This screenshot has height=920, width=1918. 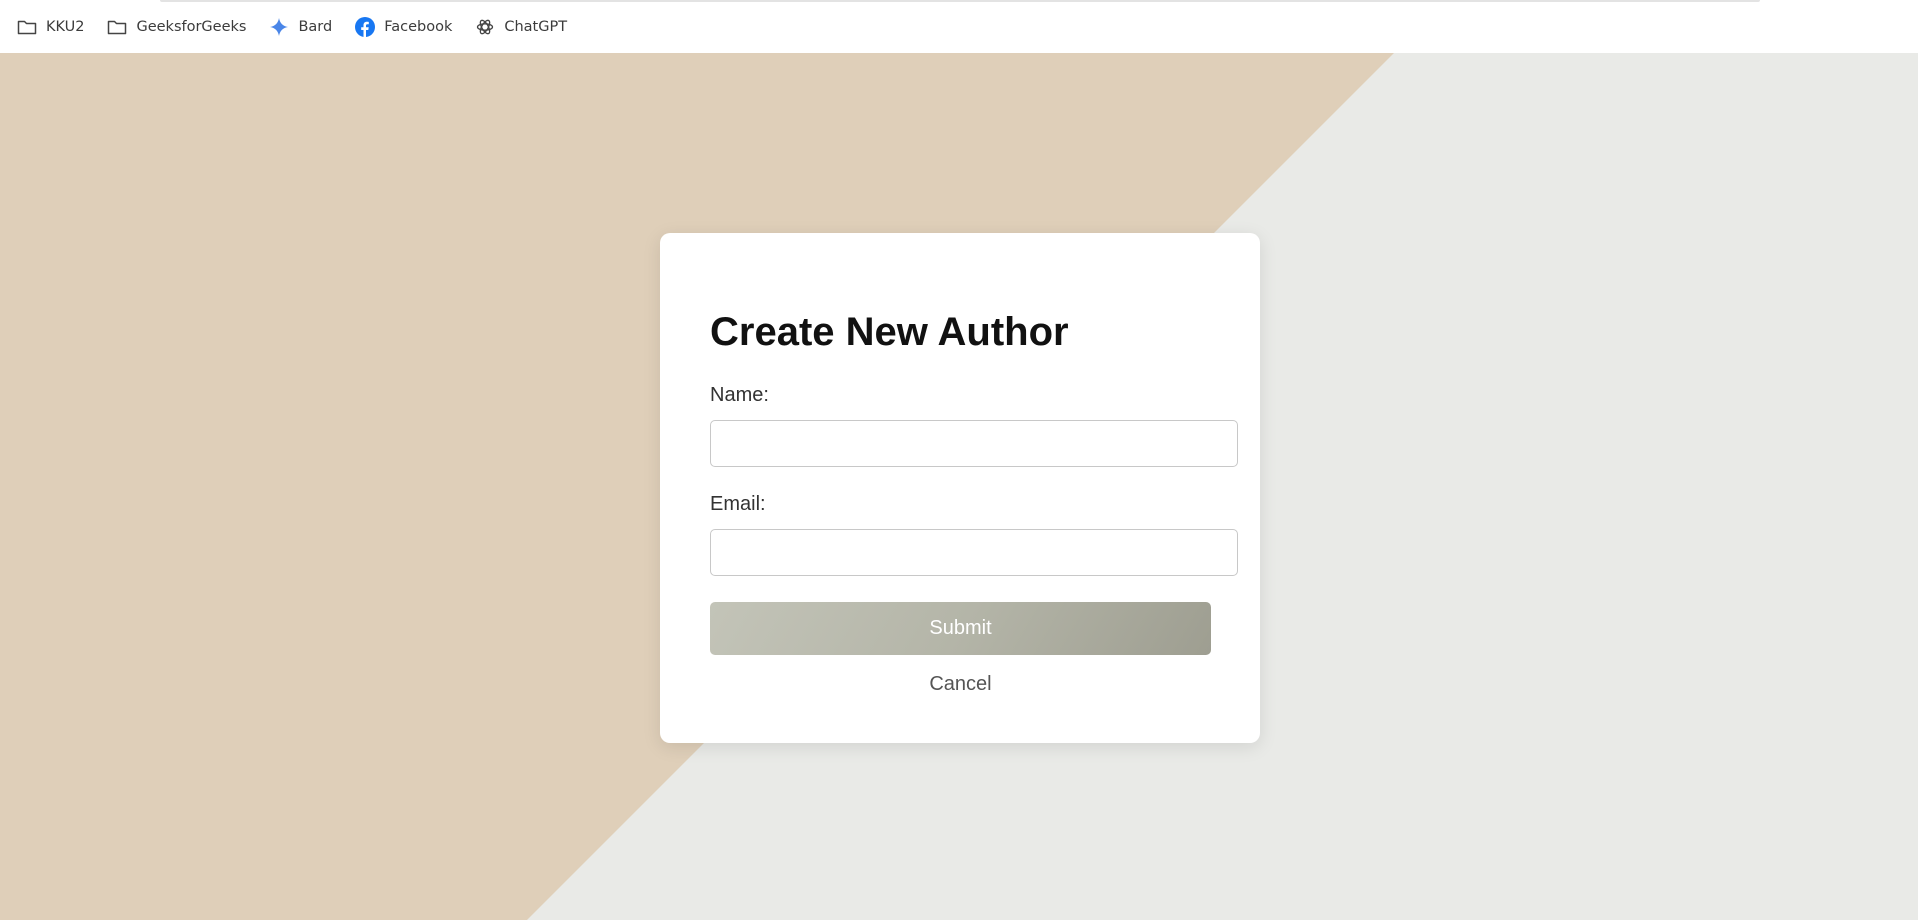 I want to click on bookmark-geeksforgeeks: GeeksforGeeks, so click(x=176, y=27).